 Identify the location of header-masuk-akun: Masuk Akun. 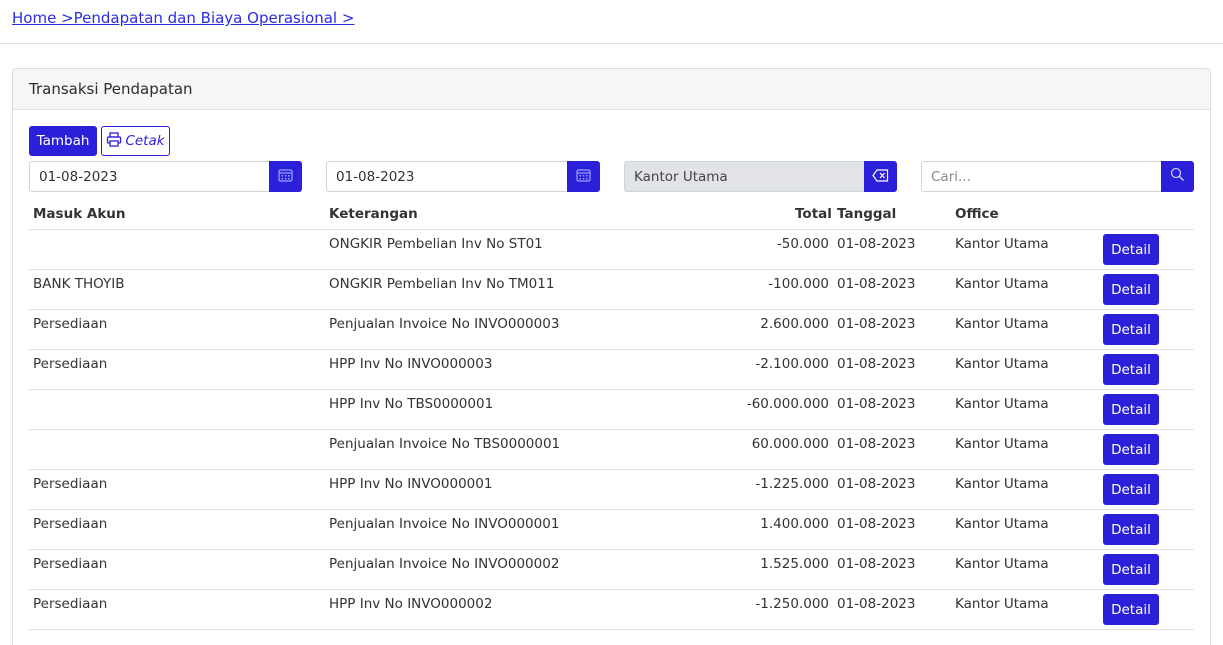
(79, 214).